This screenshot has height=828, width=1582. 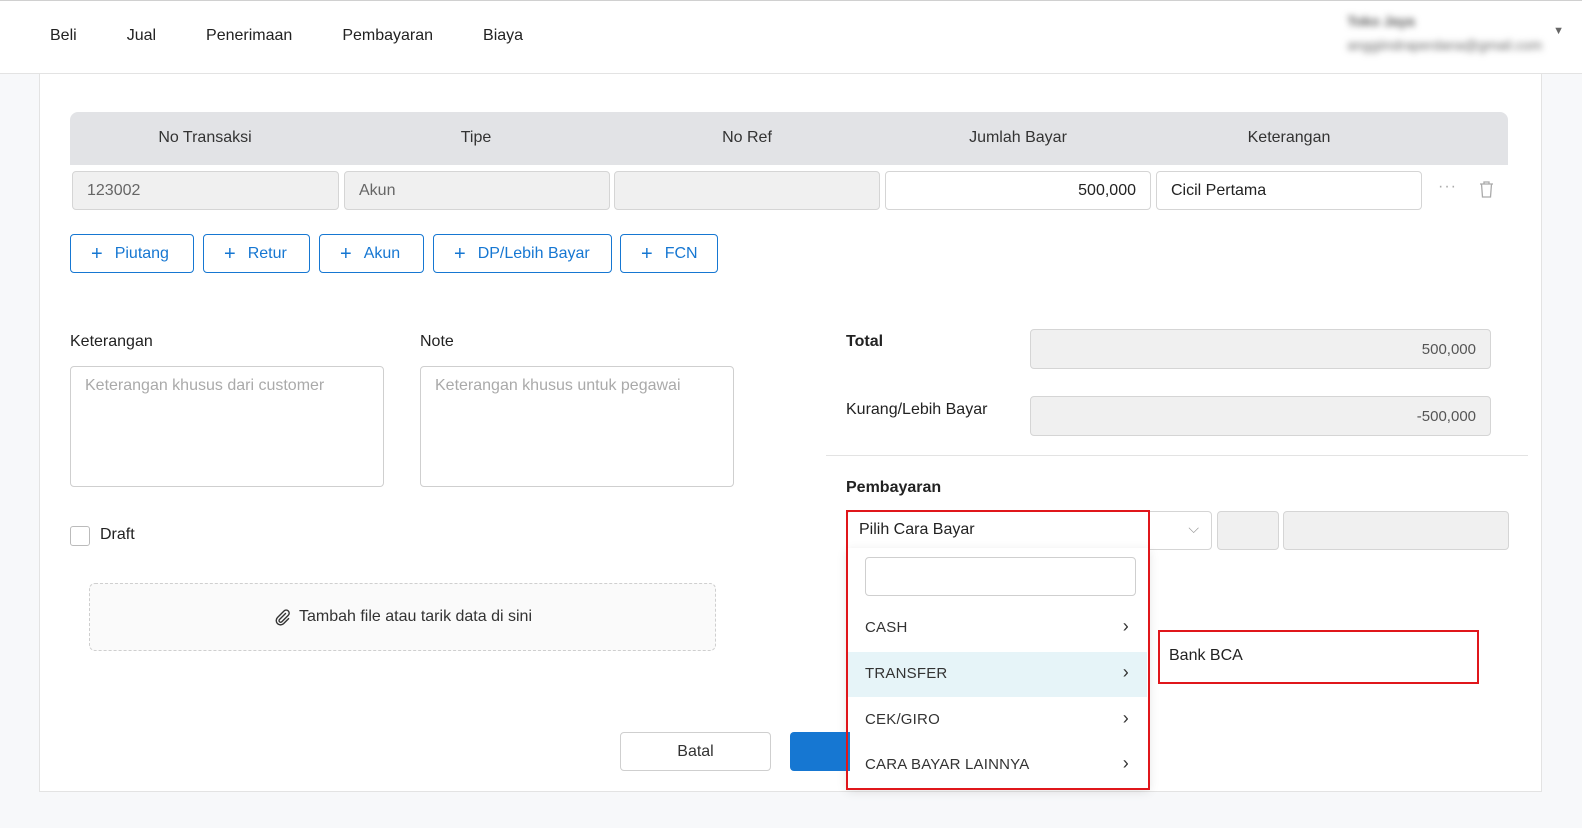 I want to click on tipe-field: Akun, so click(x=477, y=190).